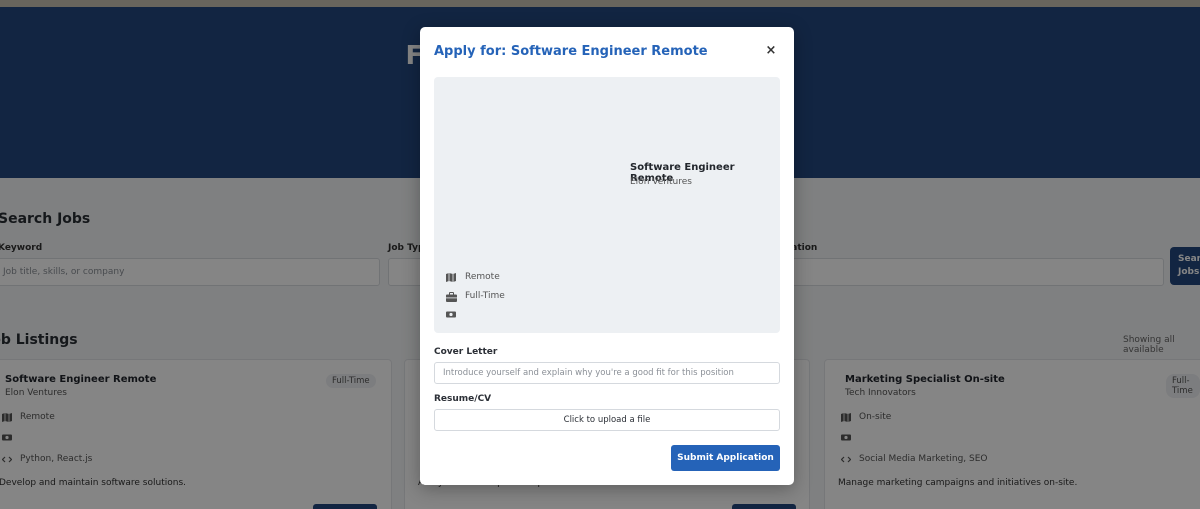 The image size is (1200, 509). I want to click on resume-label: Resume/CV, so click(463, 399).